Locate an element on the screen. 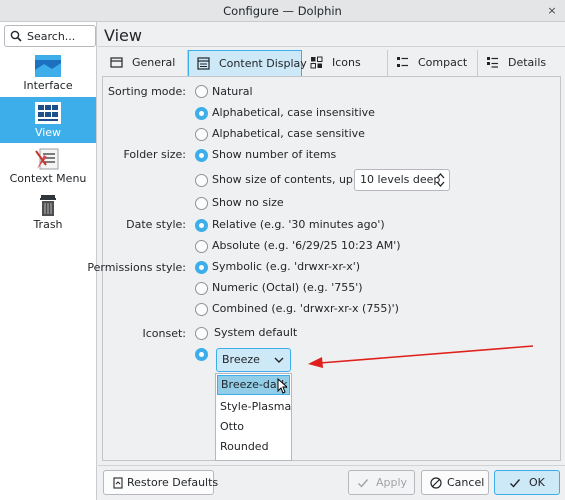 This screenshot has width=565, height=500. content-display-icon is located at coordinates (203, 63).